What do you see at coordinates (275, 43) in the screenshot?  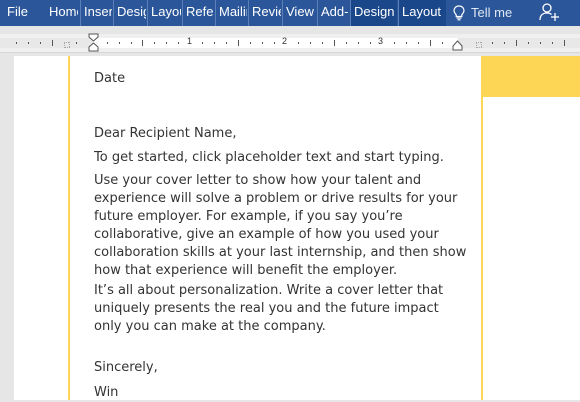 I see `ruler-text-area` at bounding box center [275, 43].